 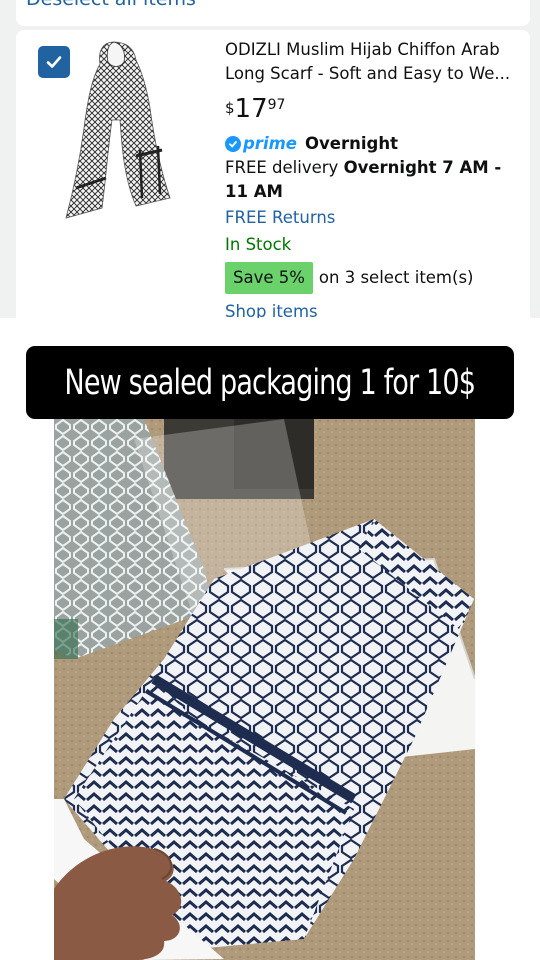 I want to click on prime-speed: Overnight, so click(x=351, y=143).